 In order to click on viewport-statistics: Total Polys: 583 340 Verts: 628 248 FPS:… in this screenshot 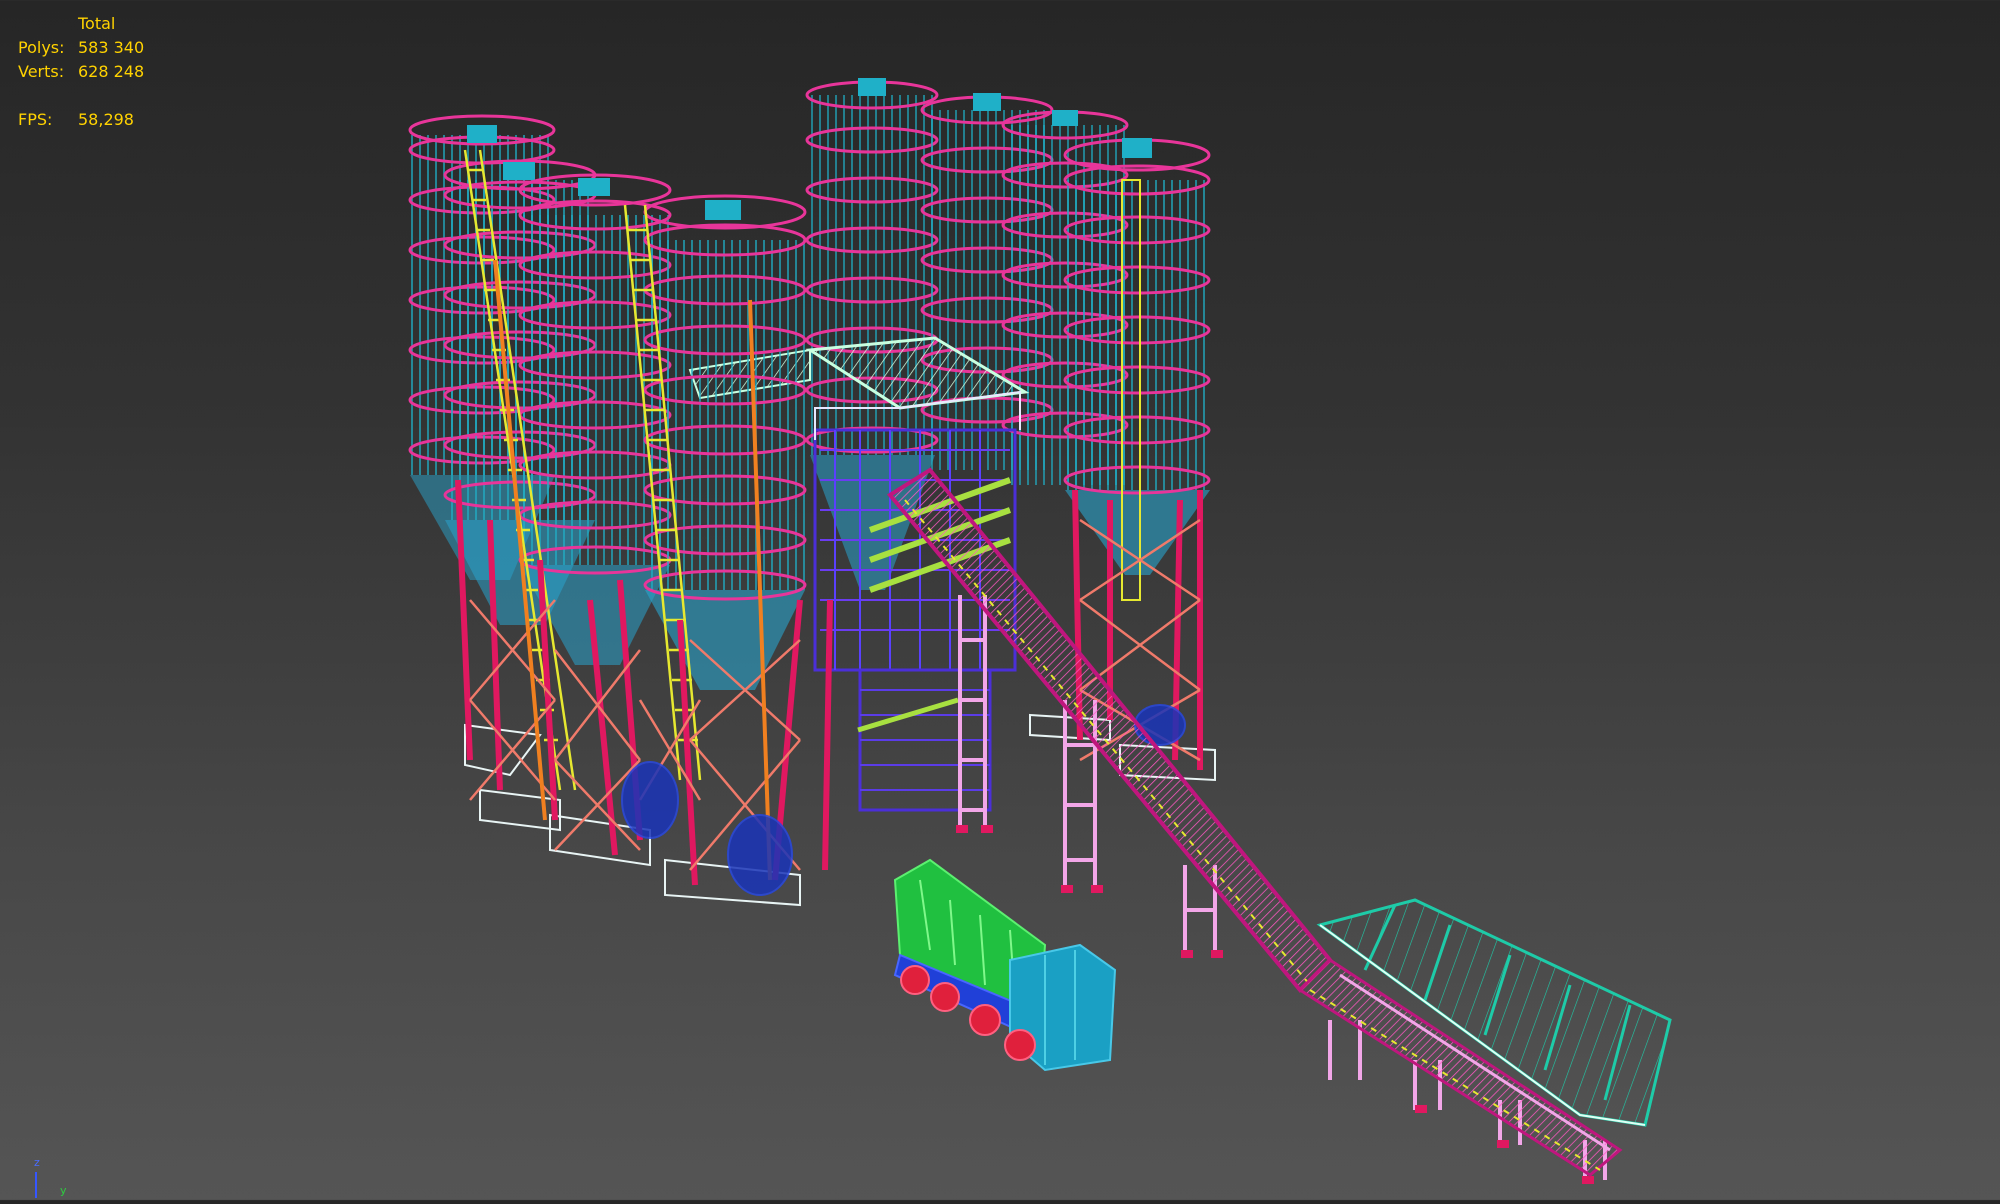, I will do `click(81, 72)`.